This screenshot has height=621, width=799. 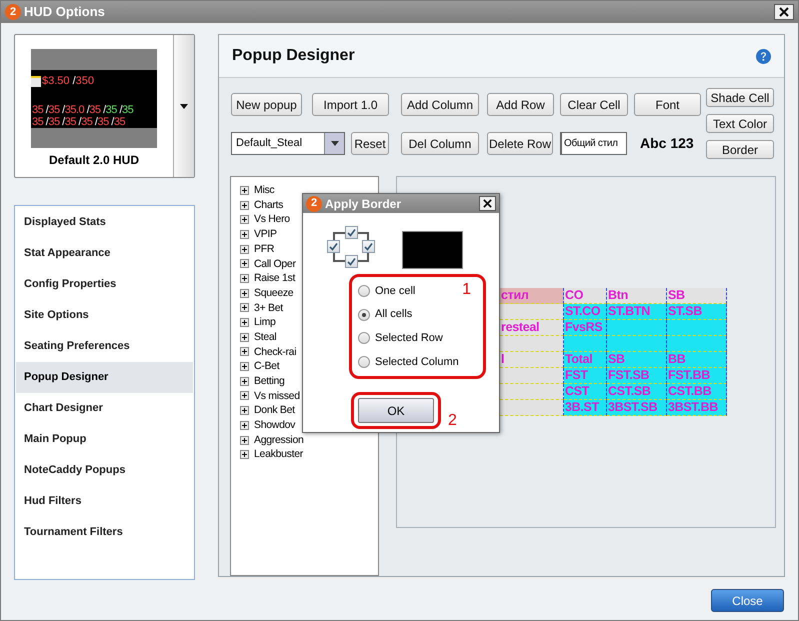 What do you see at coordinates (272, 219) in the screenshot?
I see `tree-item: Vs Hero` at bounding box center [272, 219].